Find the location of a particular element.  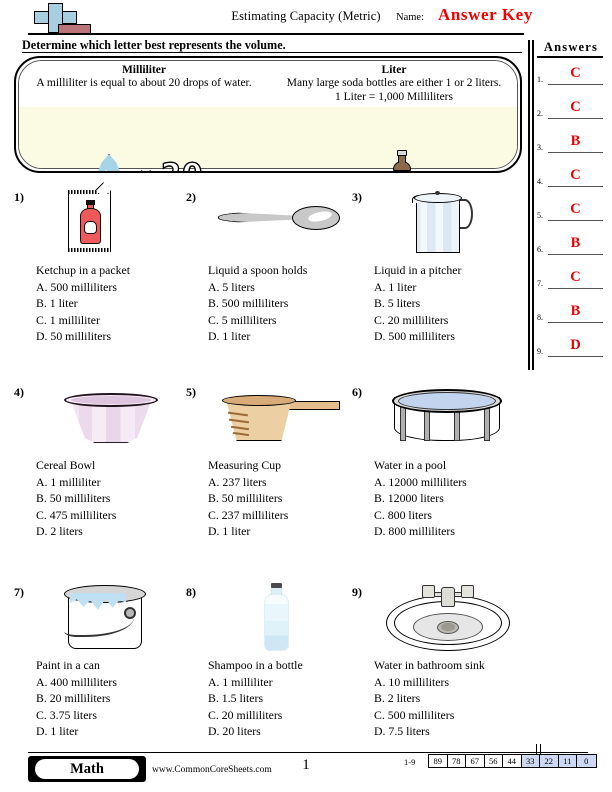

score-cell: 11 is located at coordinates (567, 761).